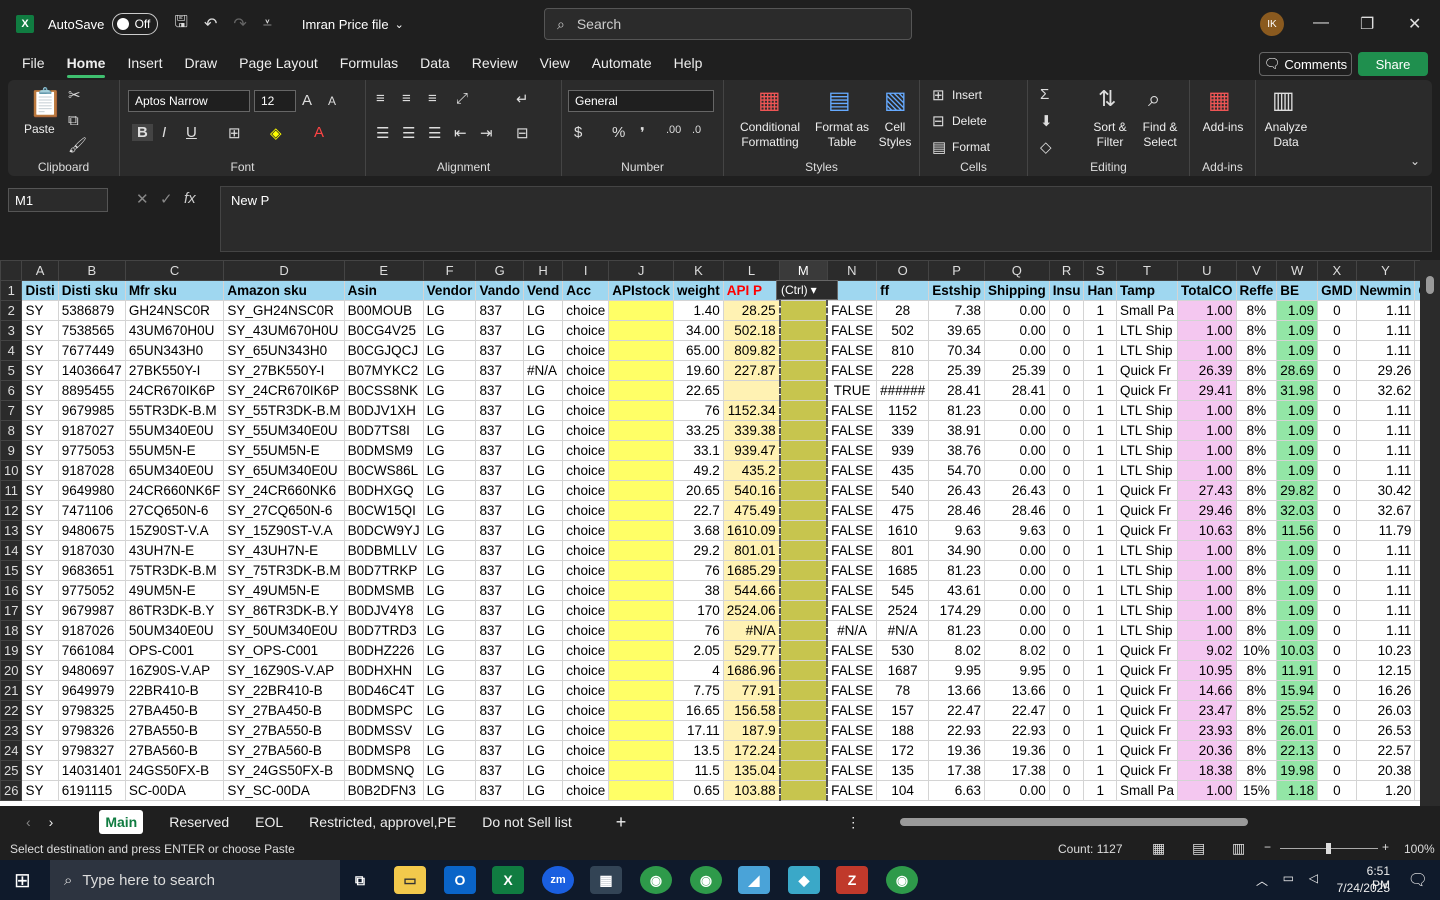 This screenshot has height=900, width=1440. What do you see at coordinates (903, 630) in the screenshot?
I see `cell: #N/A` at bounding box center [903, 630].